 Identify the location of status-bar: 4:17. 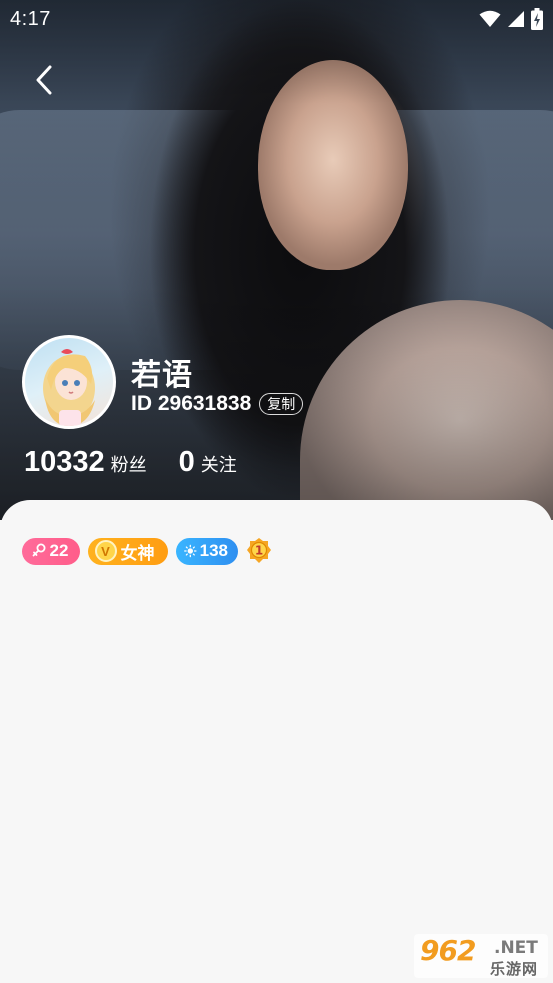
(276, 19).